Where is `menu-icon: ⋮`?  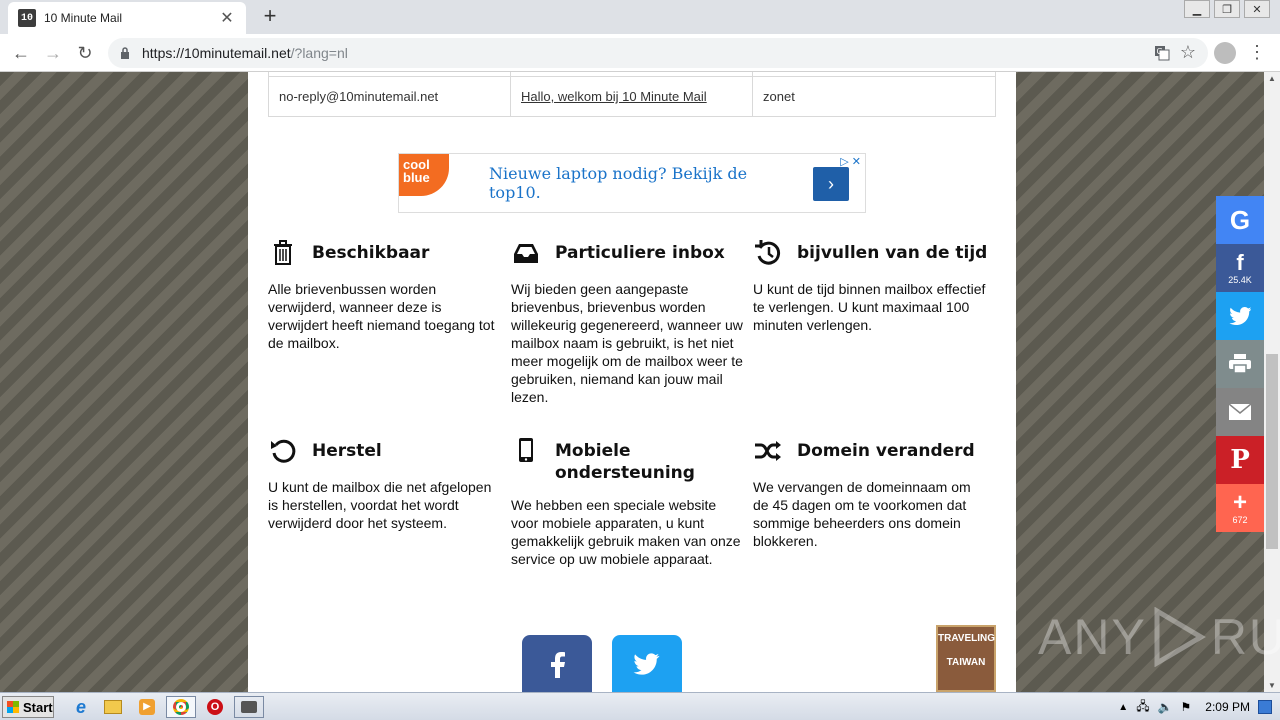 menu-icon: ⋮ is located at coordinates (1257, 52).